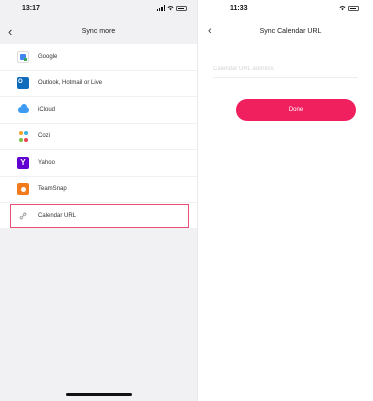 The image size is (373, 401). Describe the element at coordinates (98, 163) in the screenshot. I see `list-item-yahoo: Y Yahoo` at that location.